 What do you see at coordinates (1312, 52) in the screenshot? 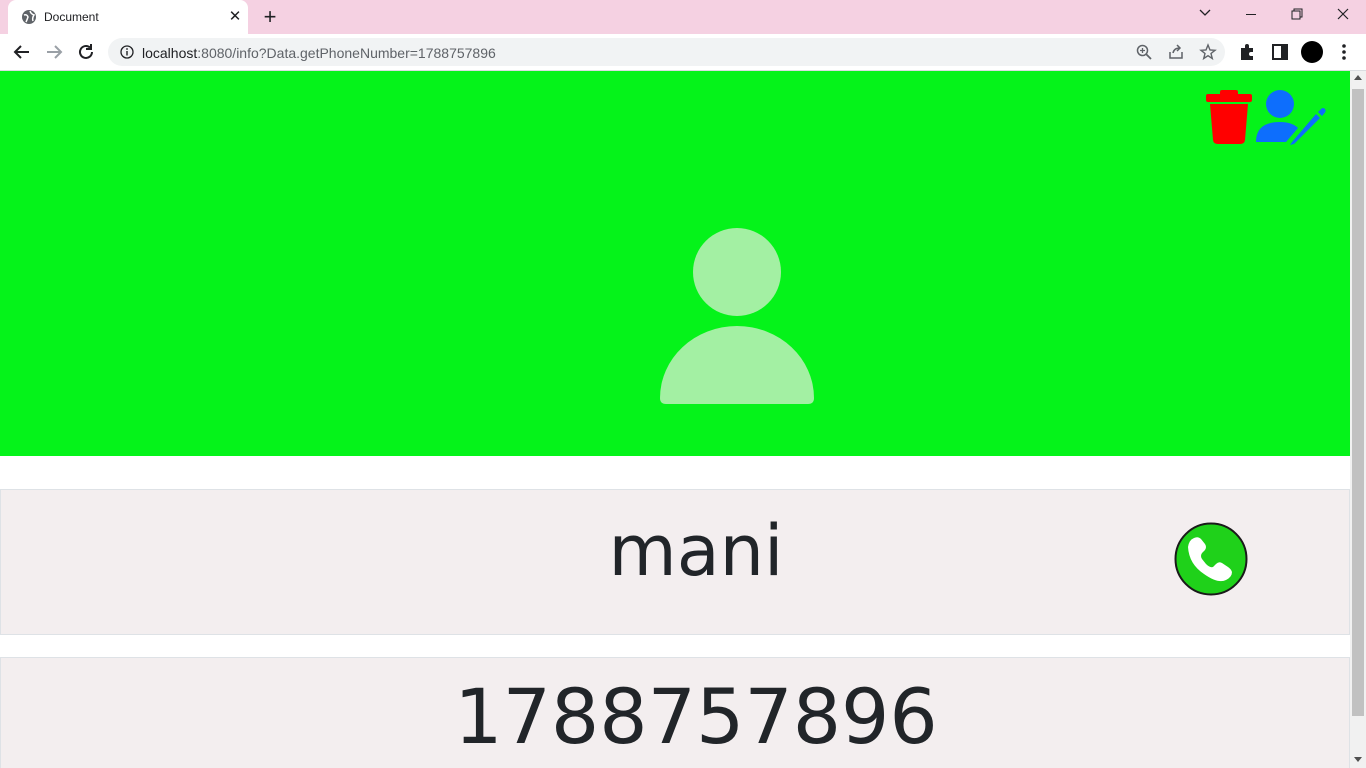
I see `profile-avatar` at bounding box center [1312, 52].